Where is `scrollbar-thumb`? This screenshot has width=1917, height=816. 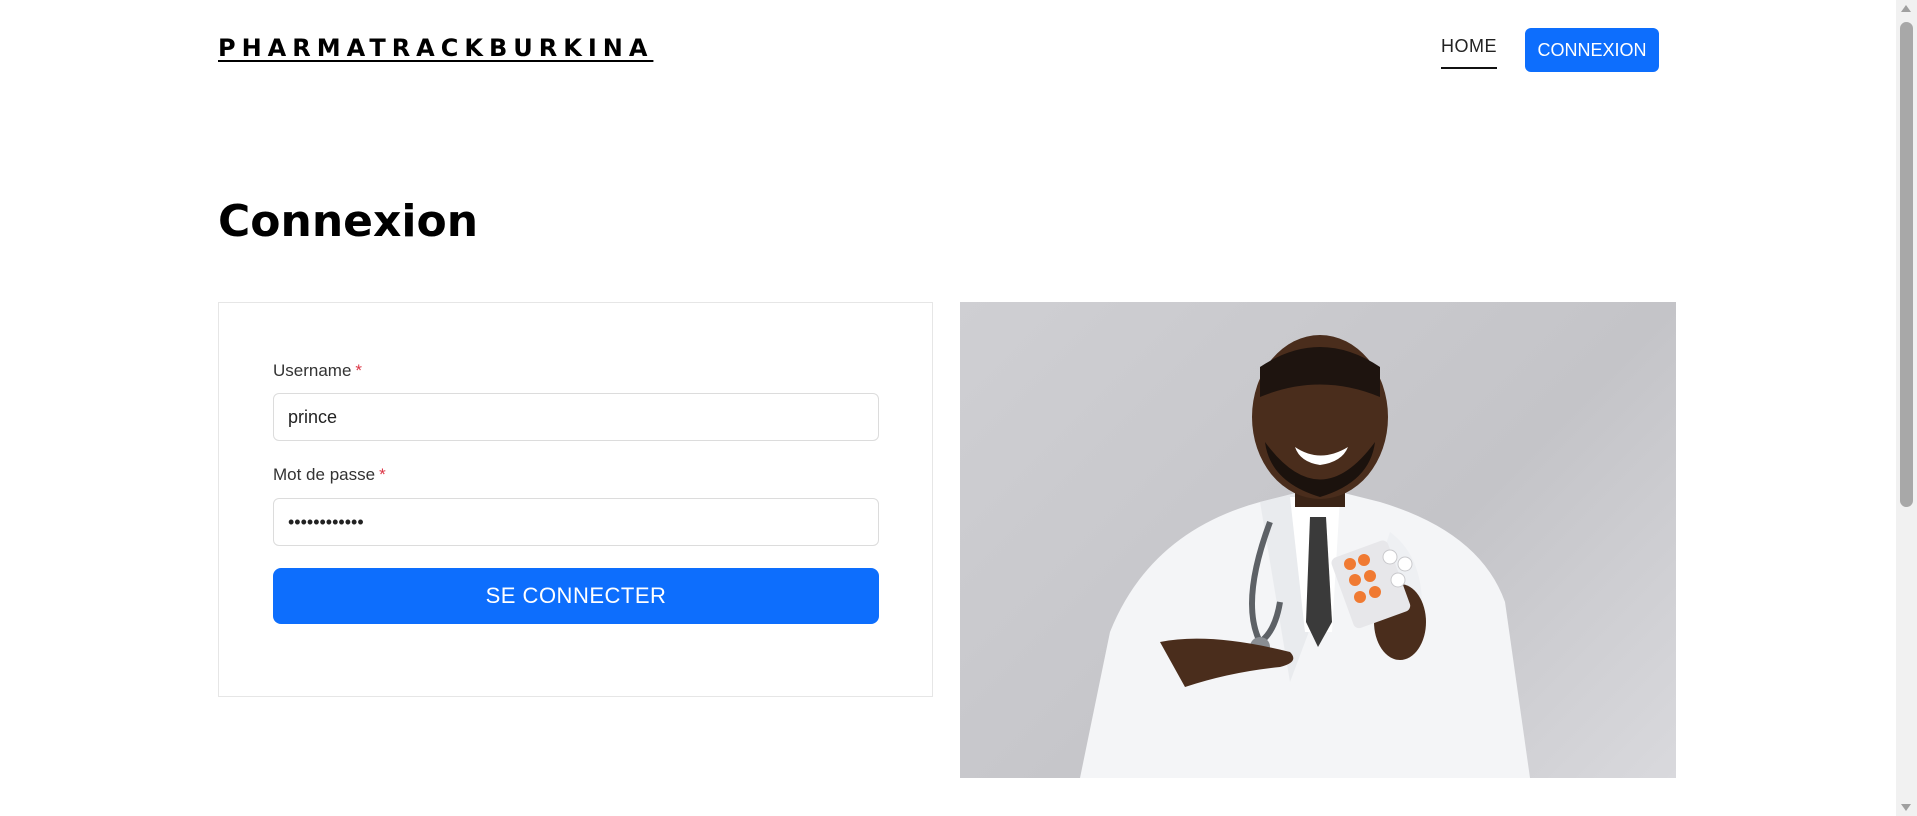 scrollbar-thumb is located at coordinates (1906, 264).